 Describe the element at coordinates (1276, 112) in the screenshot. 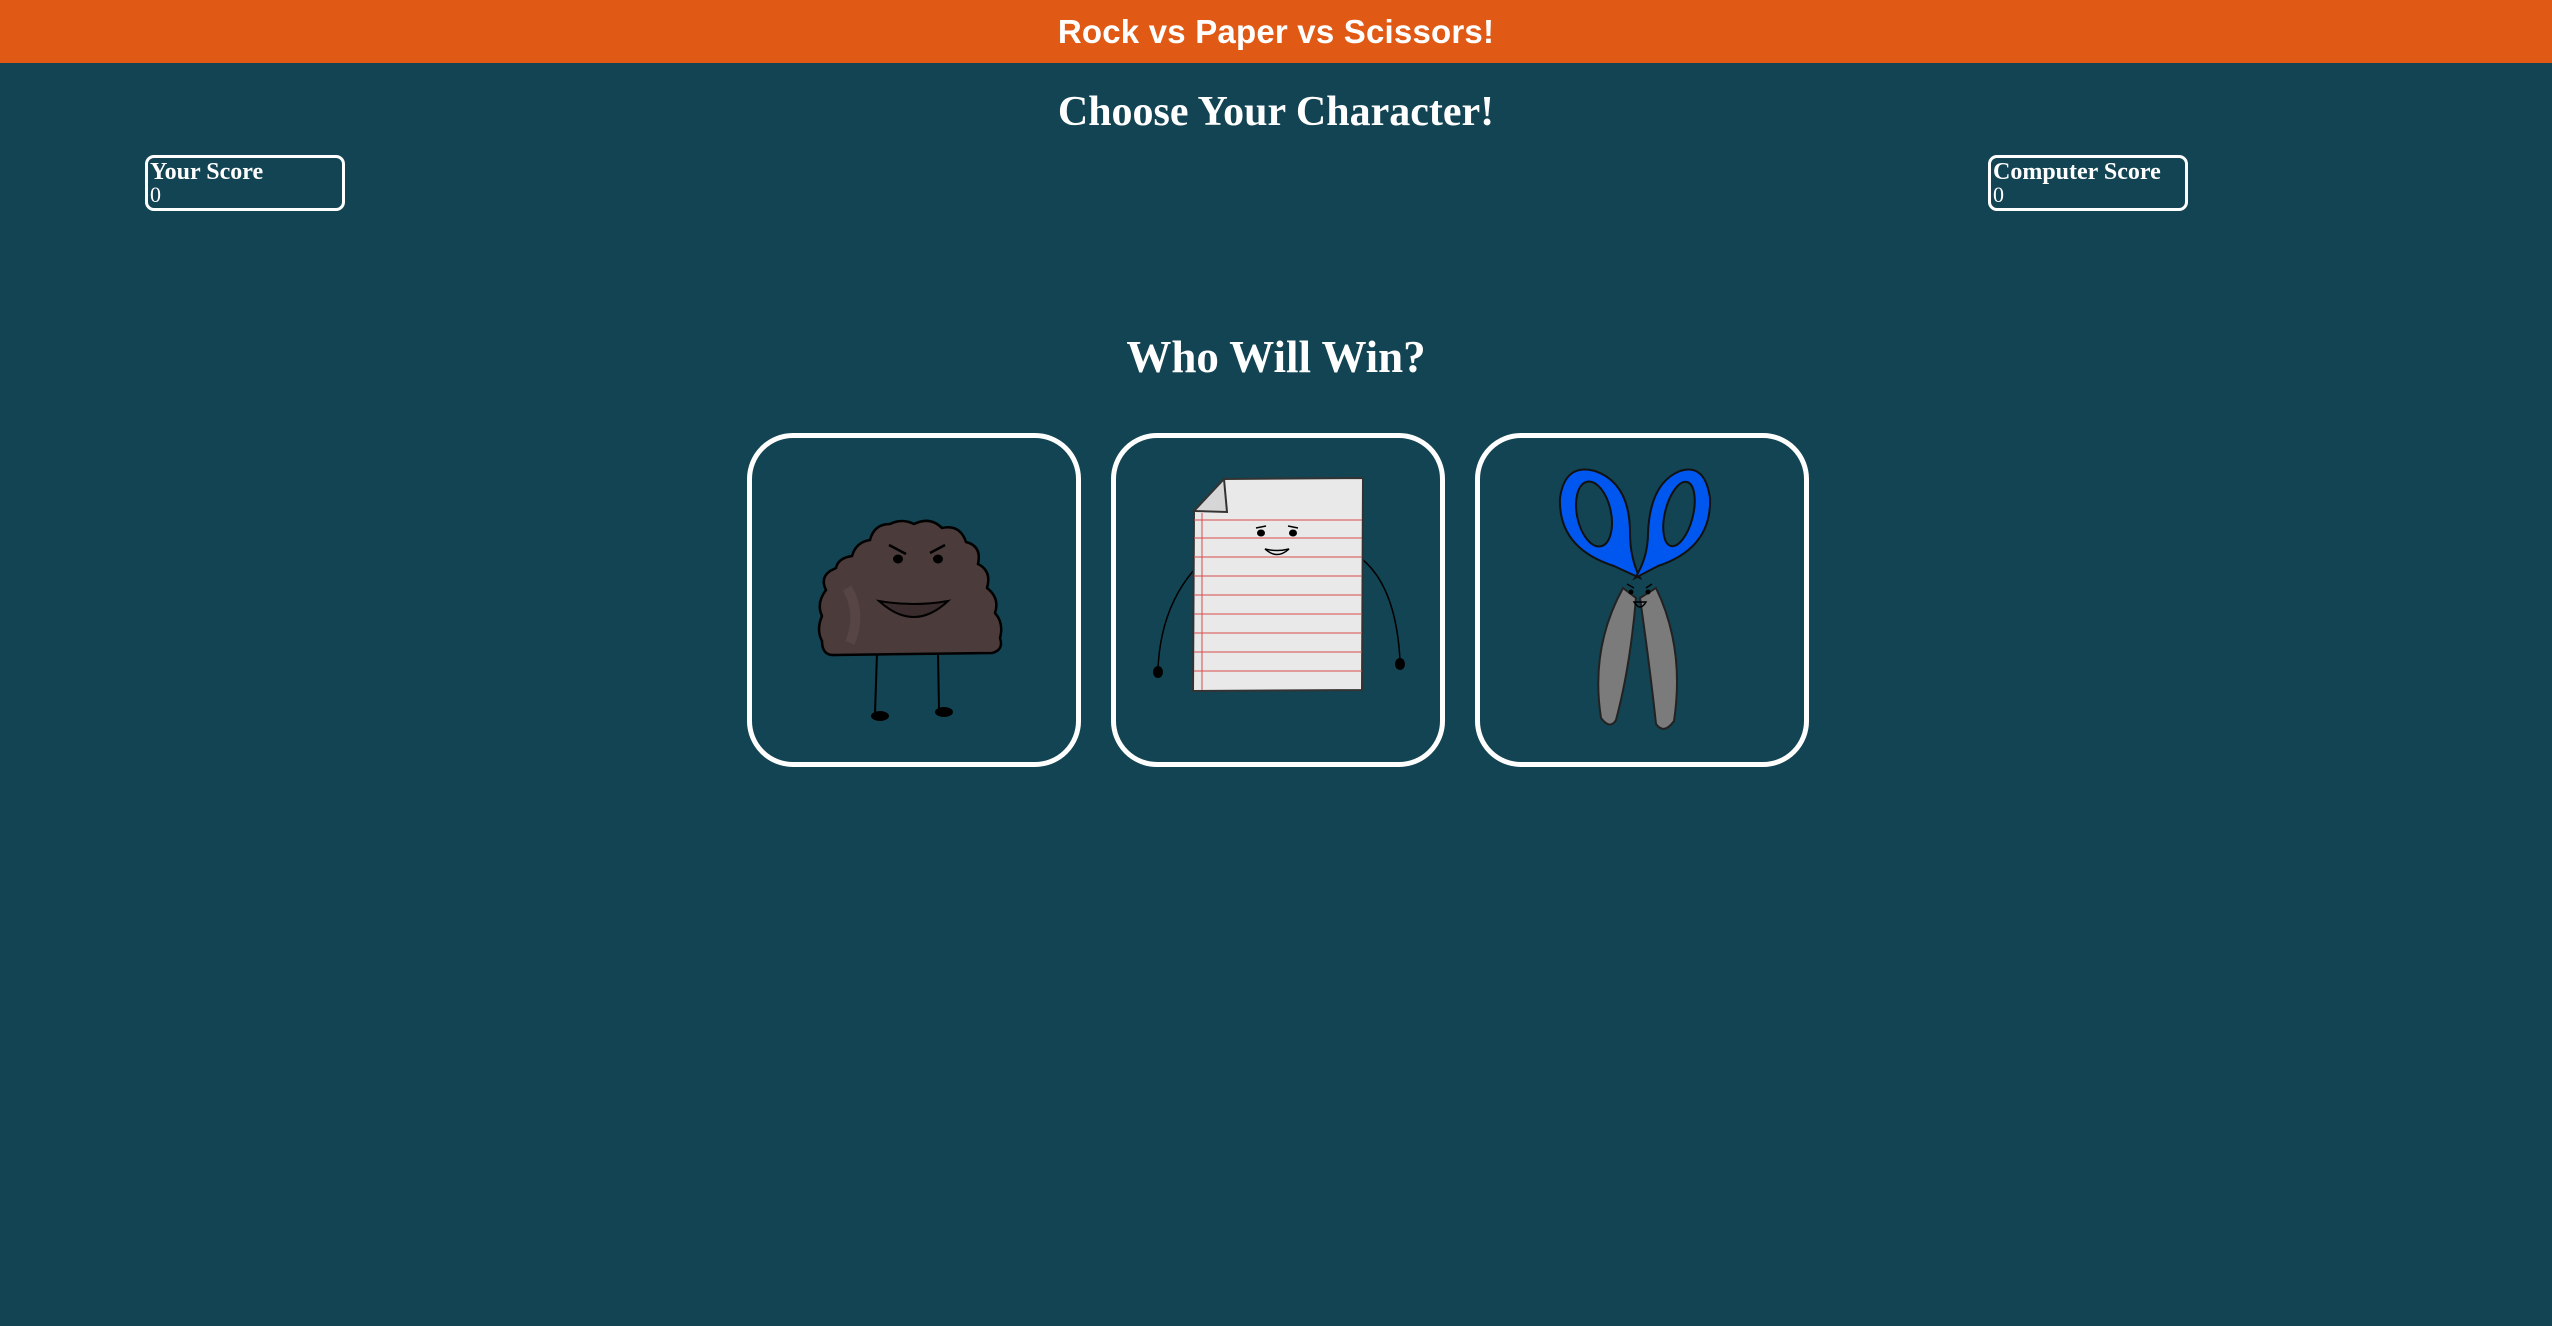

I see `choose-character-heading: Choose Your Character!` at that location.